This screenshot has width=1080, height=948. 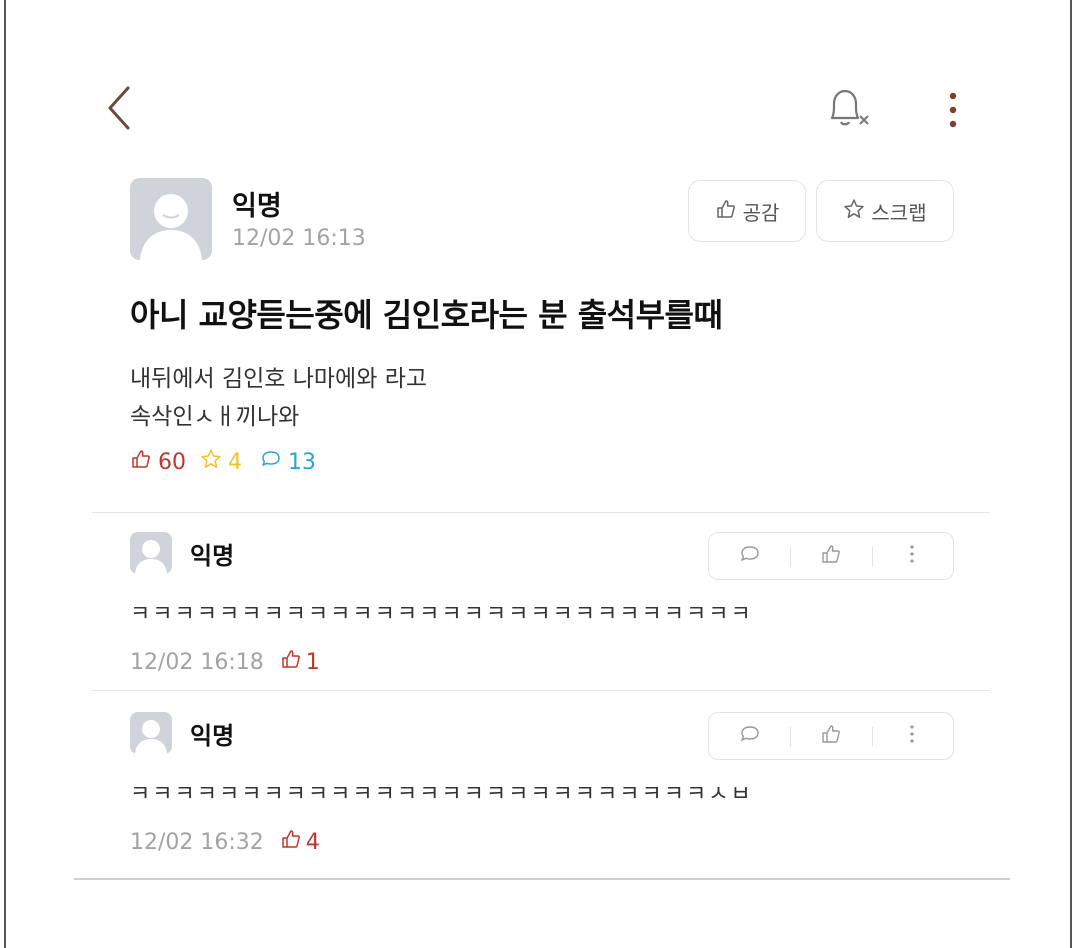 I want to click on comment-like-count-value: 4, so click(x=312, y=842).